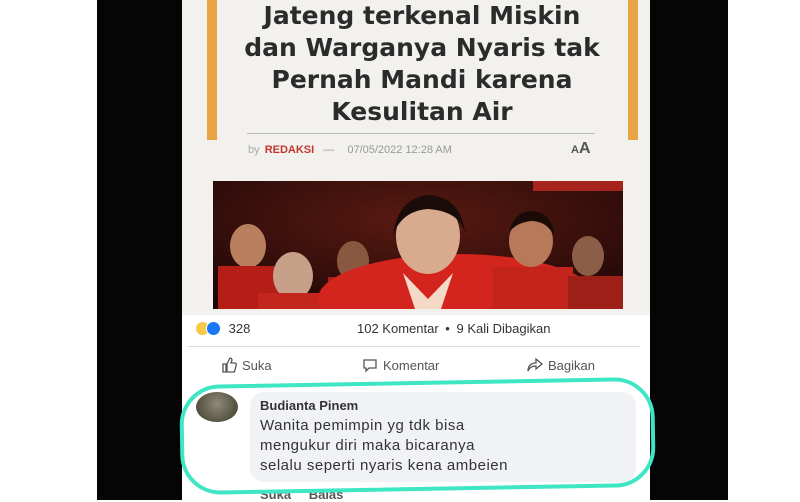 The height and width of the screenshot is (502, 800). I want to click on share-button: Bagikan, so click(561, 366).